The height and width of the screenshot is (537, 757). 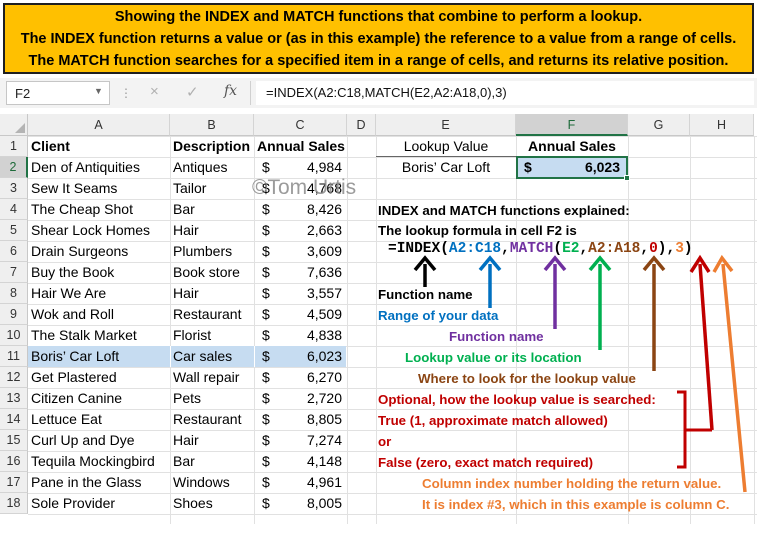 I want to click on arrow-column-index, so click(x=729, y=373).